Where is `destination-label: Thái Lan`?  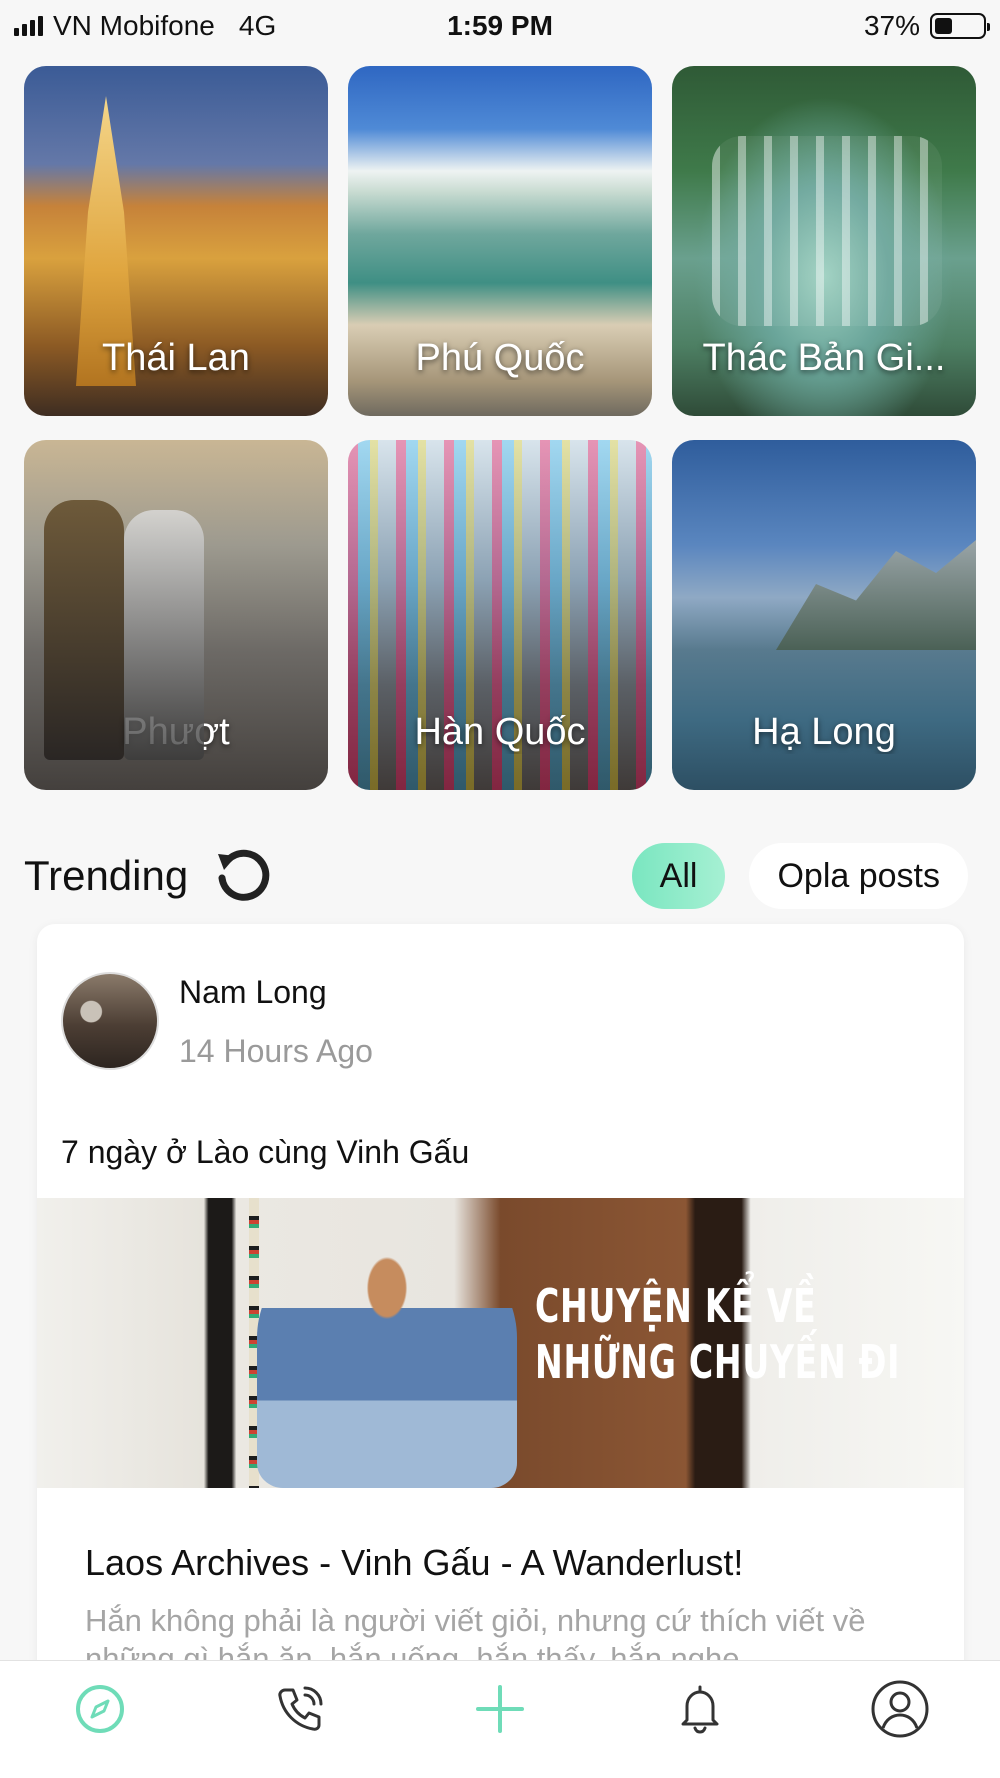 destination-label: Thái Lan is located at coordinates (176, 358).